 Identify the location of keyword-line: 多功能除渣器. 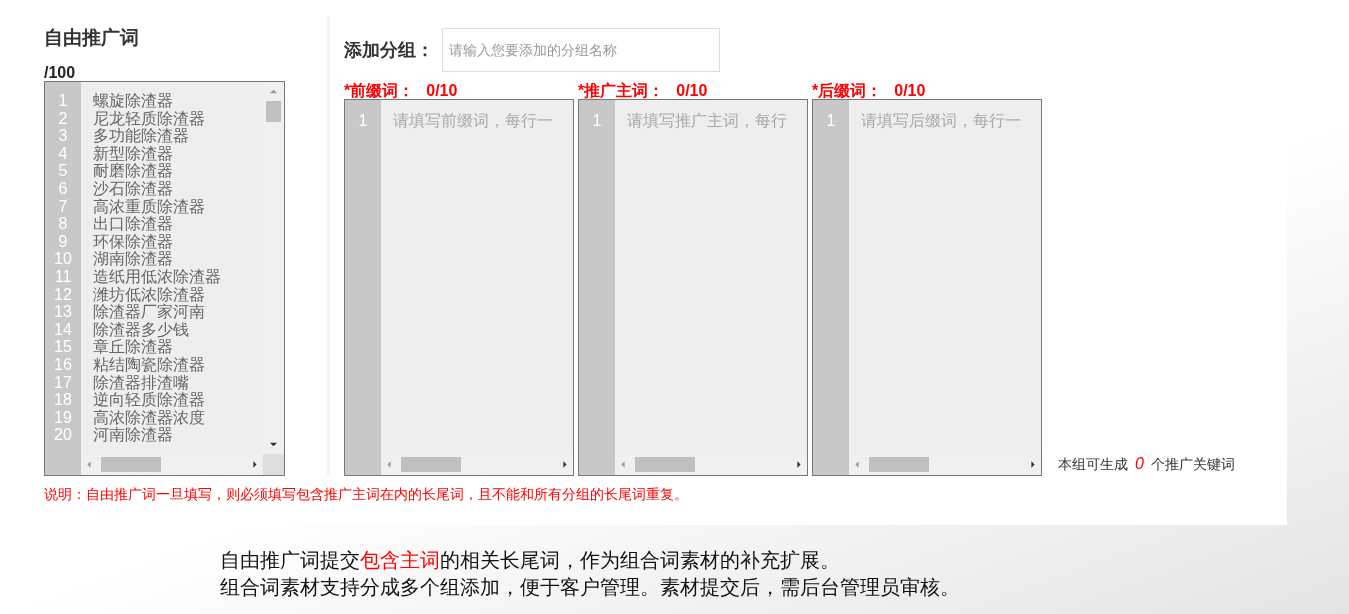
(141, 136).